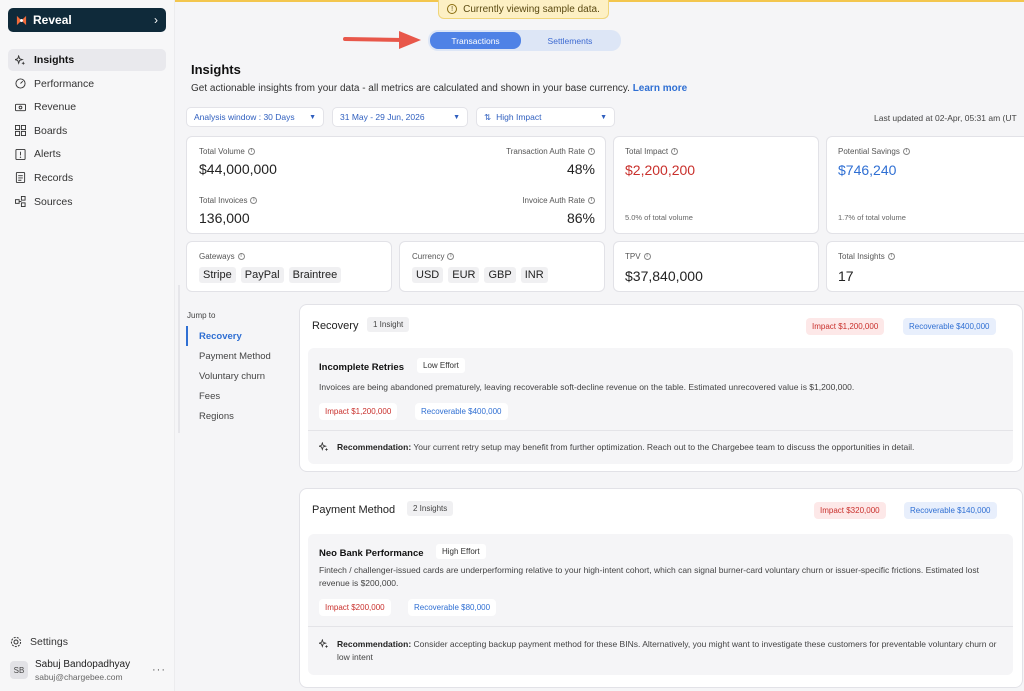  I want to click on currency-list: USD EUR GBP INR, so click(480, 275).